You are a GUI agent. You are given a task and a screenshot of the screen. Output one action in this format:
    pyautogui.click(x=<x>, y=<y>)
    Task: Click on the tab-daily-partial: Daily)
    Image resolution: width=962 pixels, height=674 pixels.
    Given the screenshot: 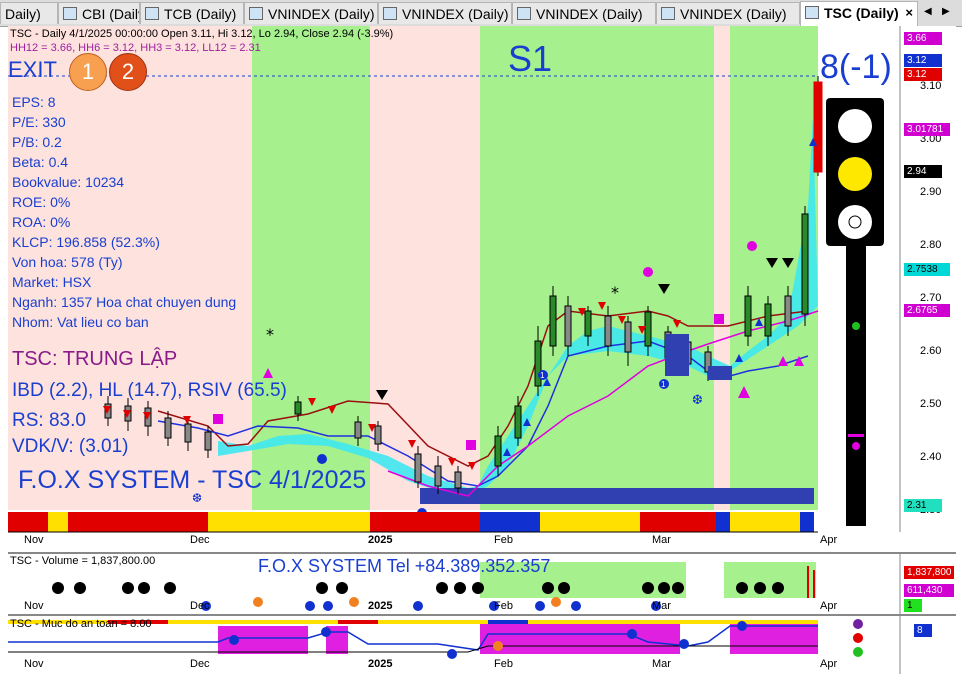 What is the action you would take?
    pyautogui.click(x=29, y=13)
    